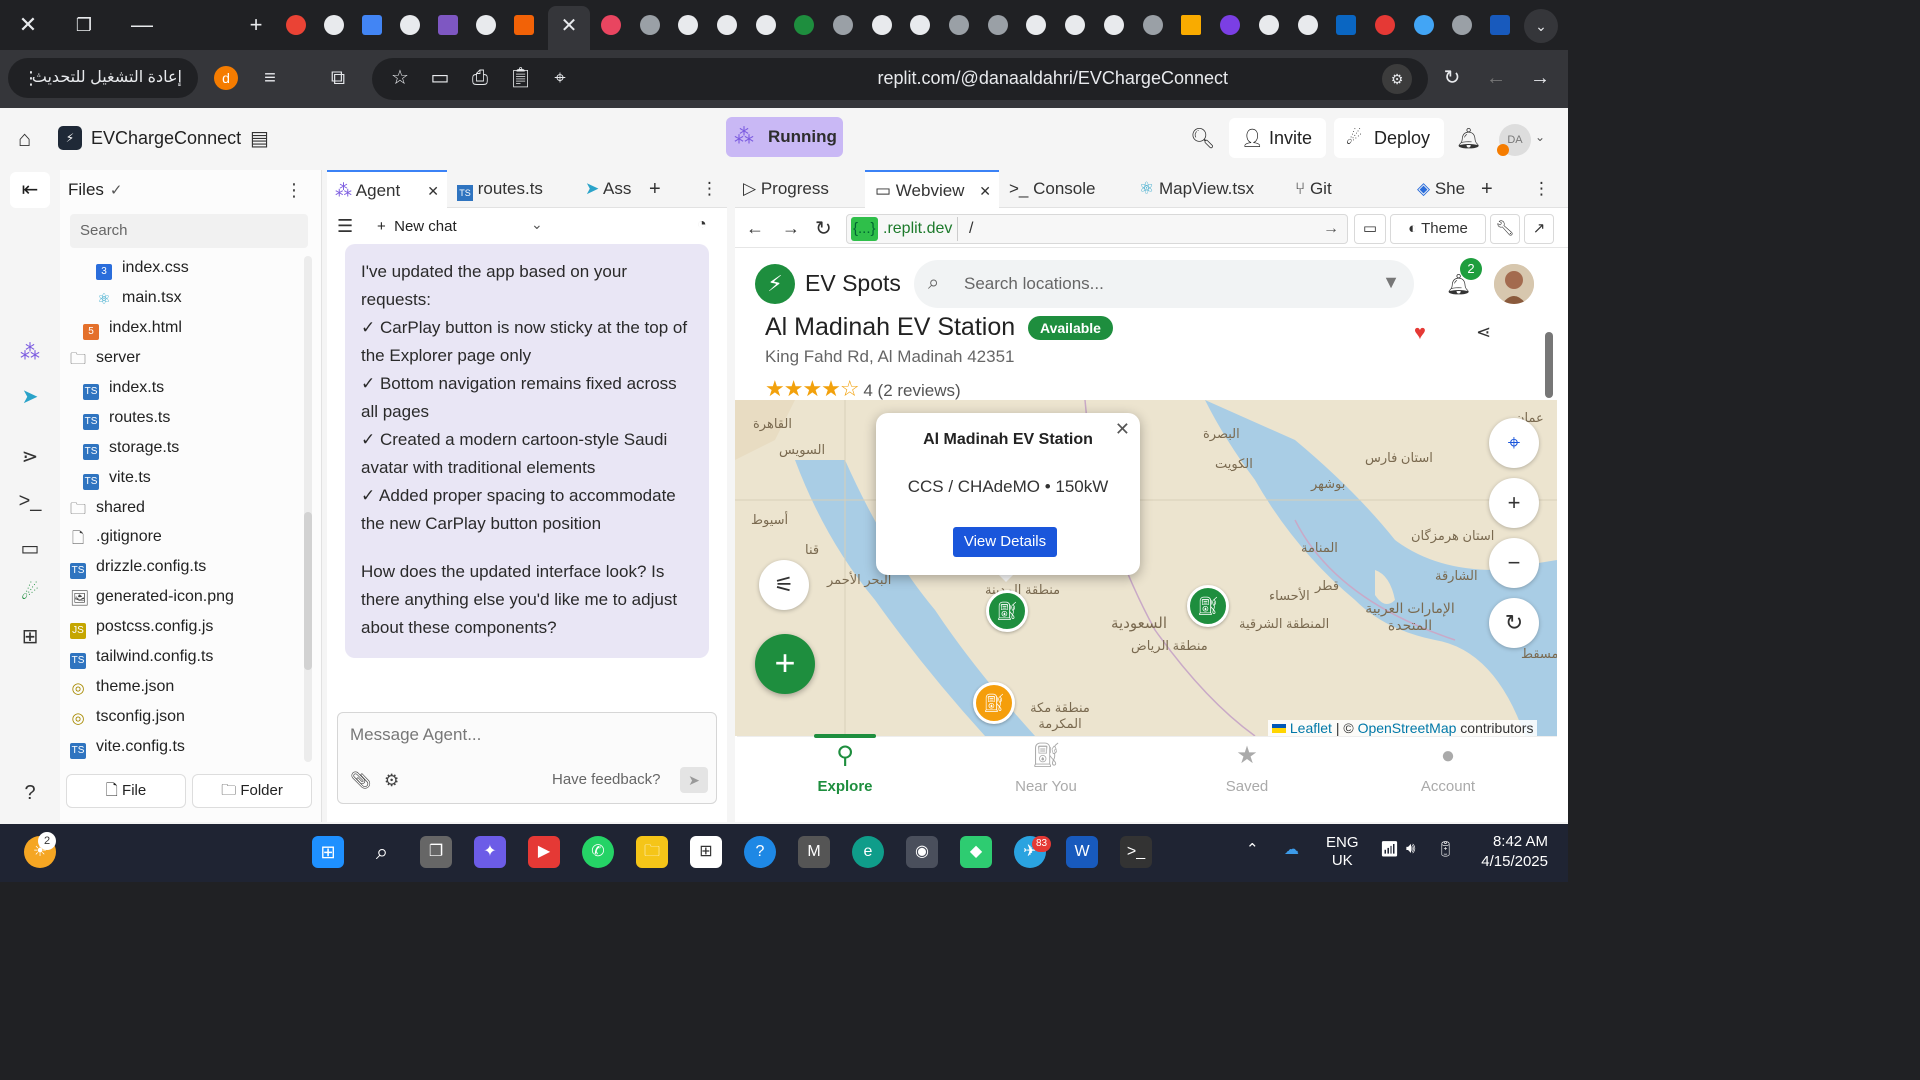 This screenshot has width=1920, height=1080. Describe the element at coordinates (1342, 852) in the screenshot. I see `language-indicator: ENG UK` at that location.